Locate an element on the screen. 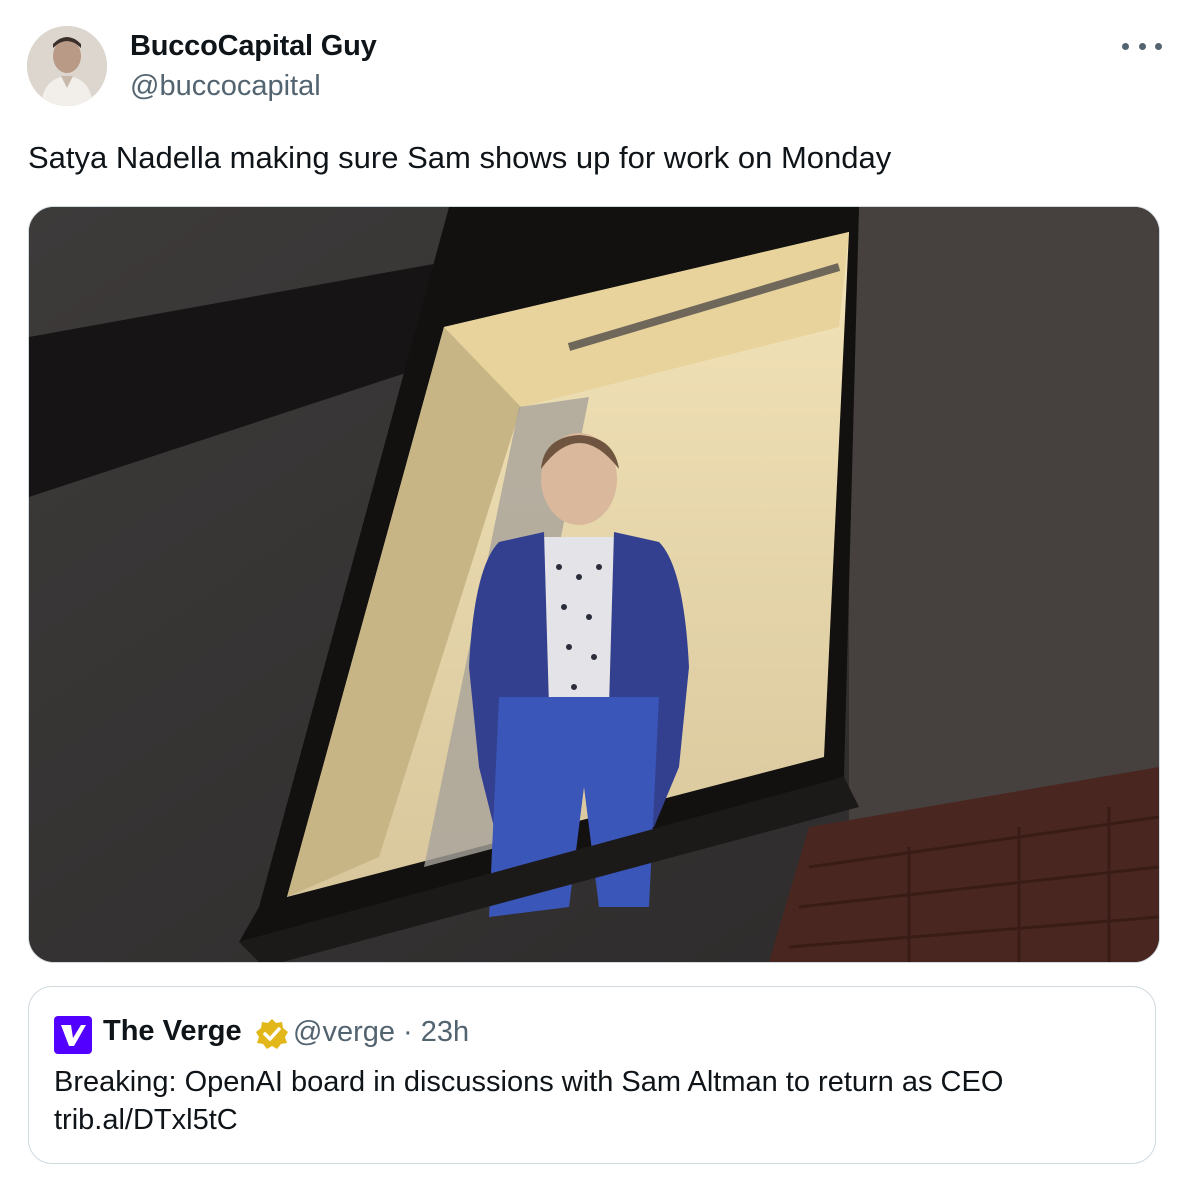  author-name: BuccoCapital Guy is located at coordinates (253, 46).